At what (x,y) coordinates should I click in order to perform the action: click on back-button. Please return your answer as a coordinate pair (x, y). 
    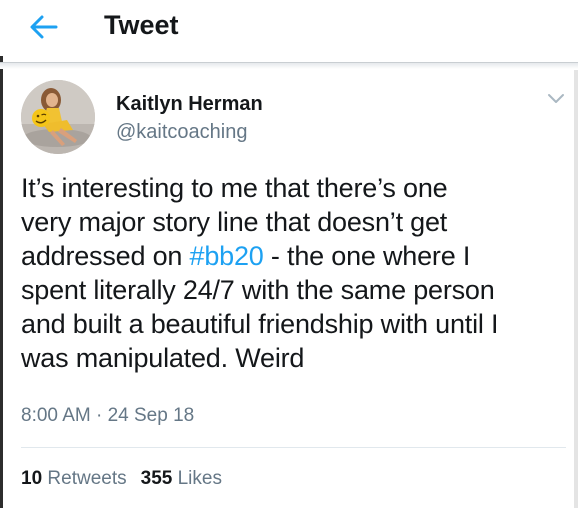
    Looking at the image, I should click on (43, 27).